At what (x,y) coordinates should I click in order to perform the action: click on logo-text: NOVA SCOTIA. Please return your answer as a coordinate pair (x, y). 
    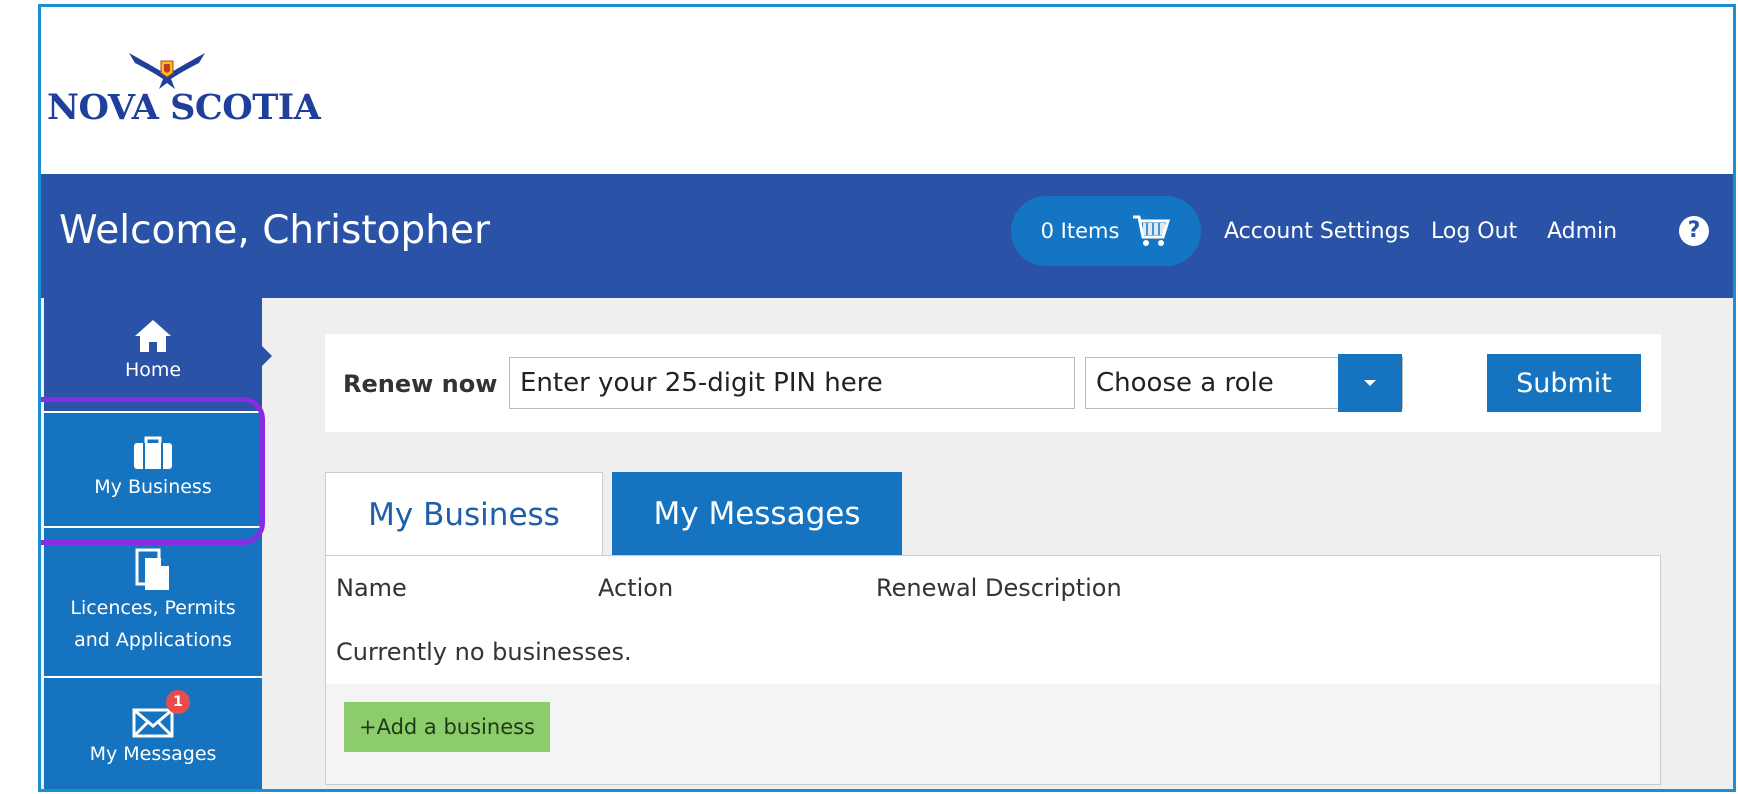
    Looking at the image, I should click on (184, 107).